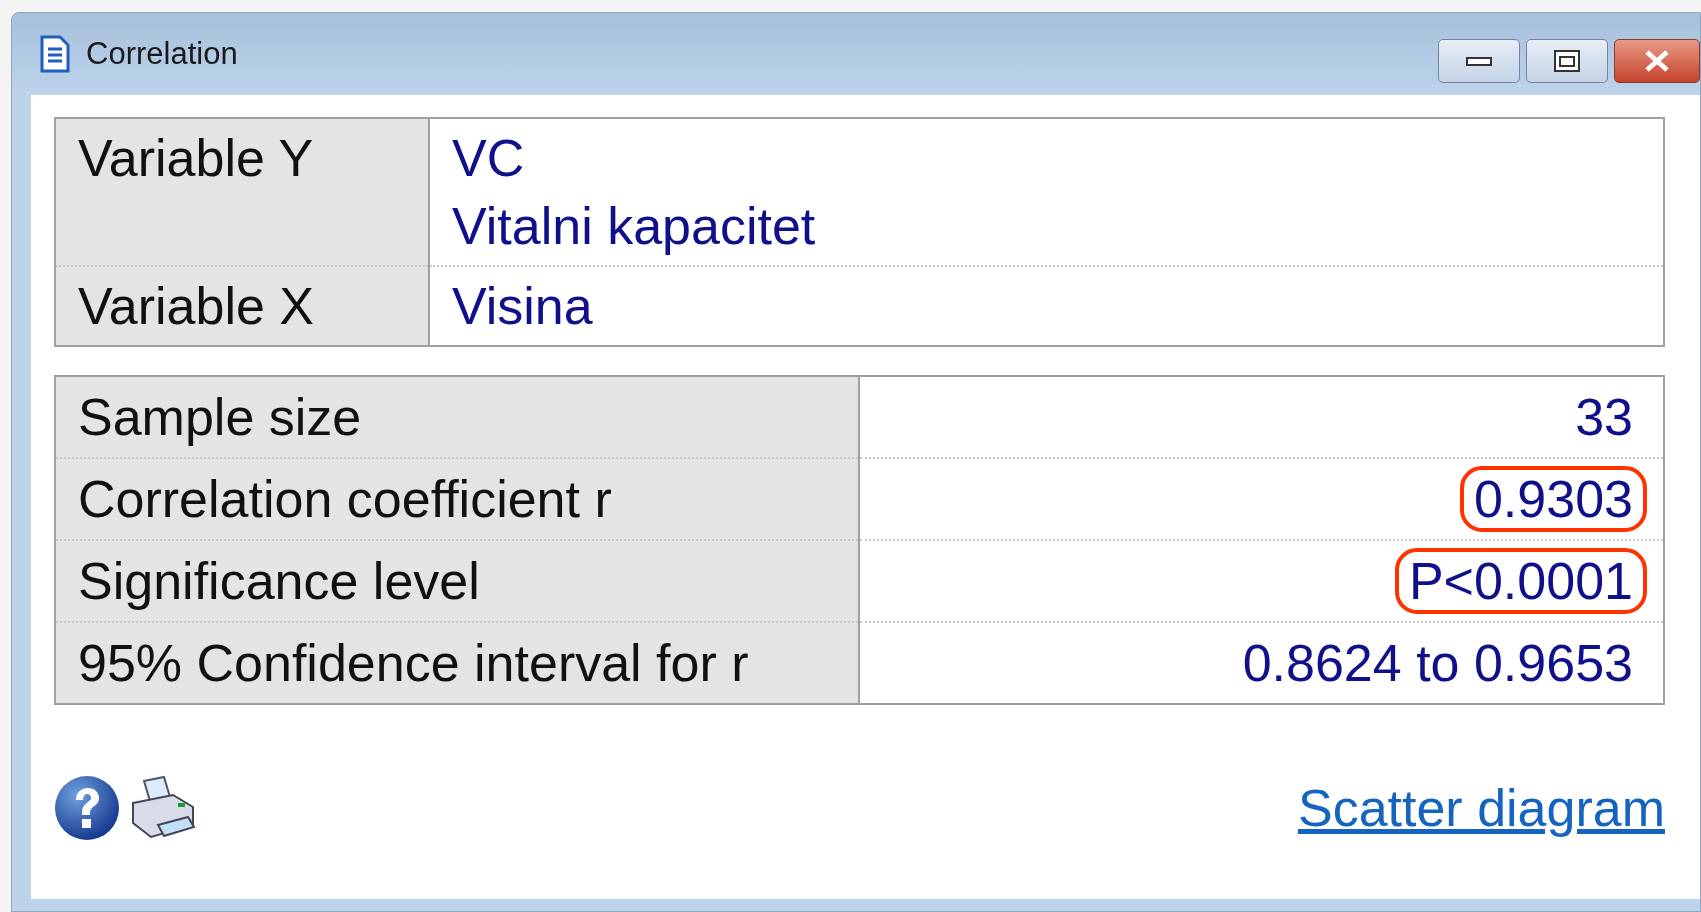 This screenshot has height=912, width=1701. I want to click on variable-name: Visina, so click(523, 306).